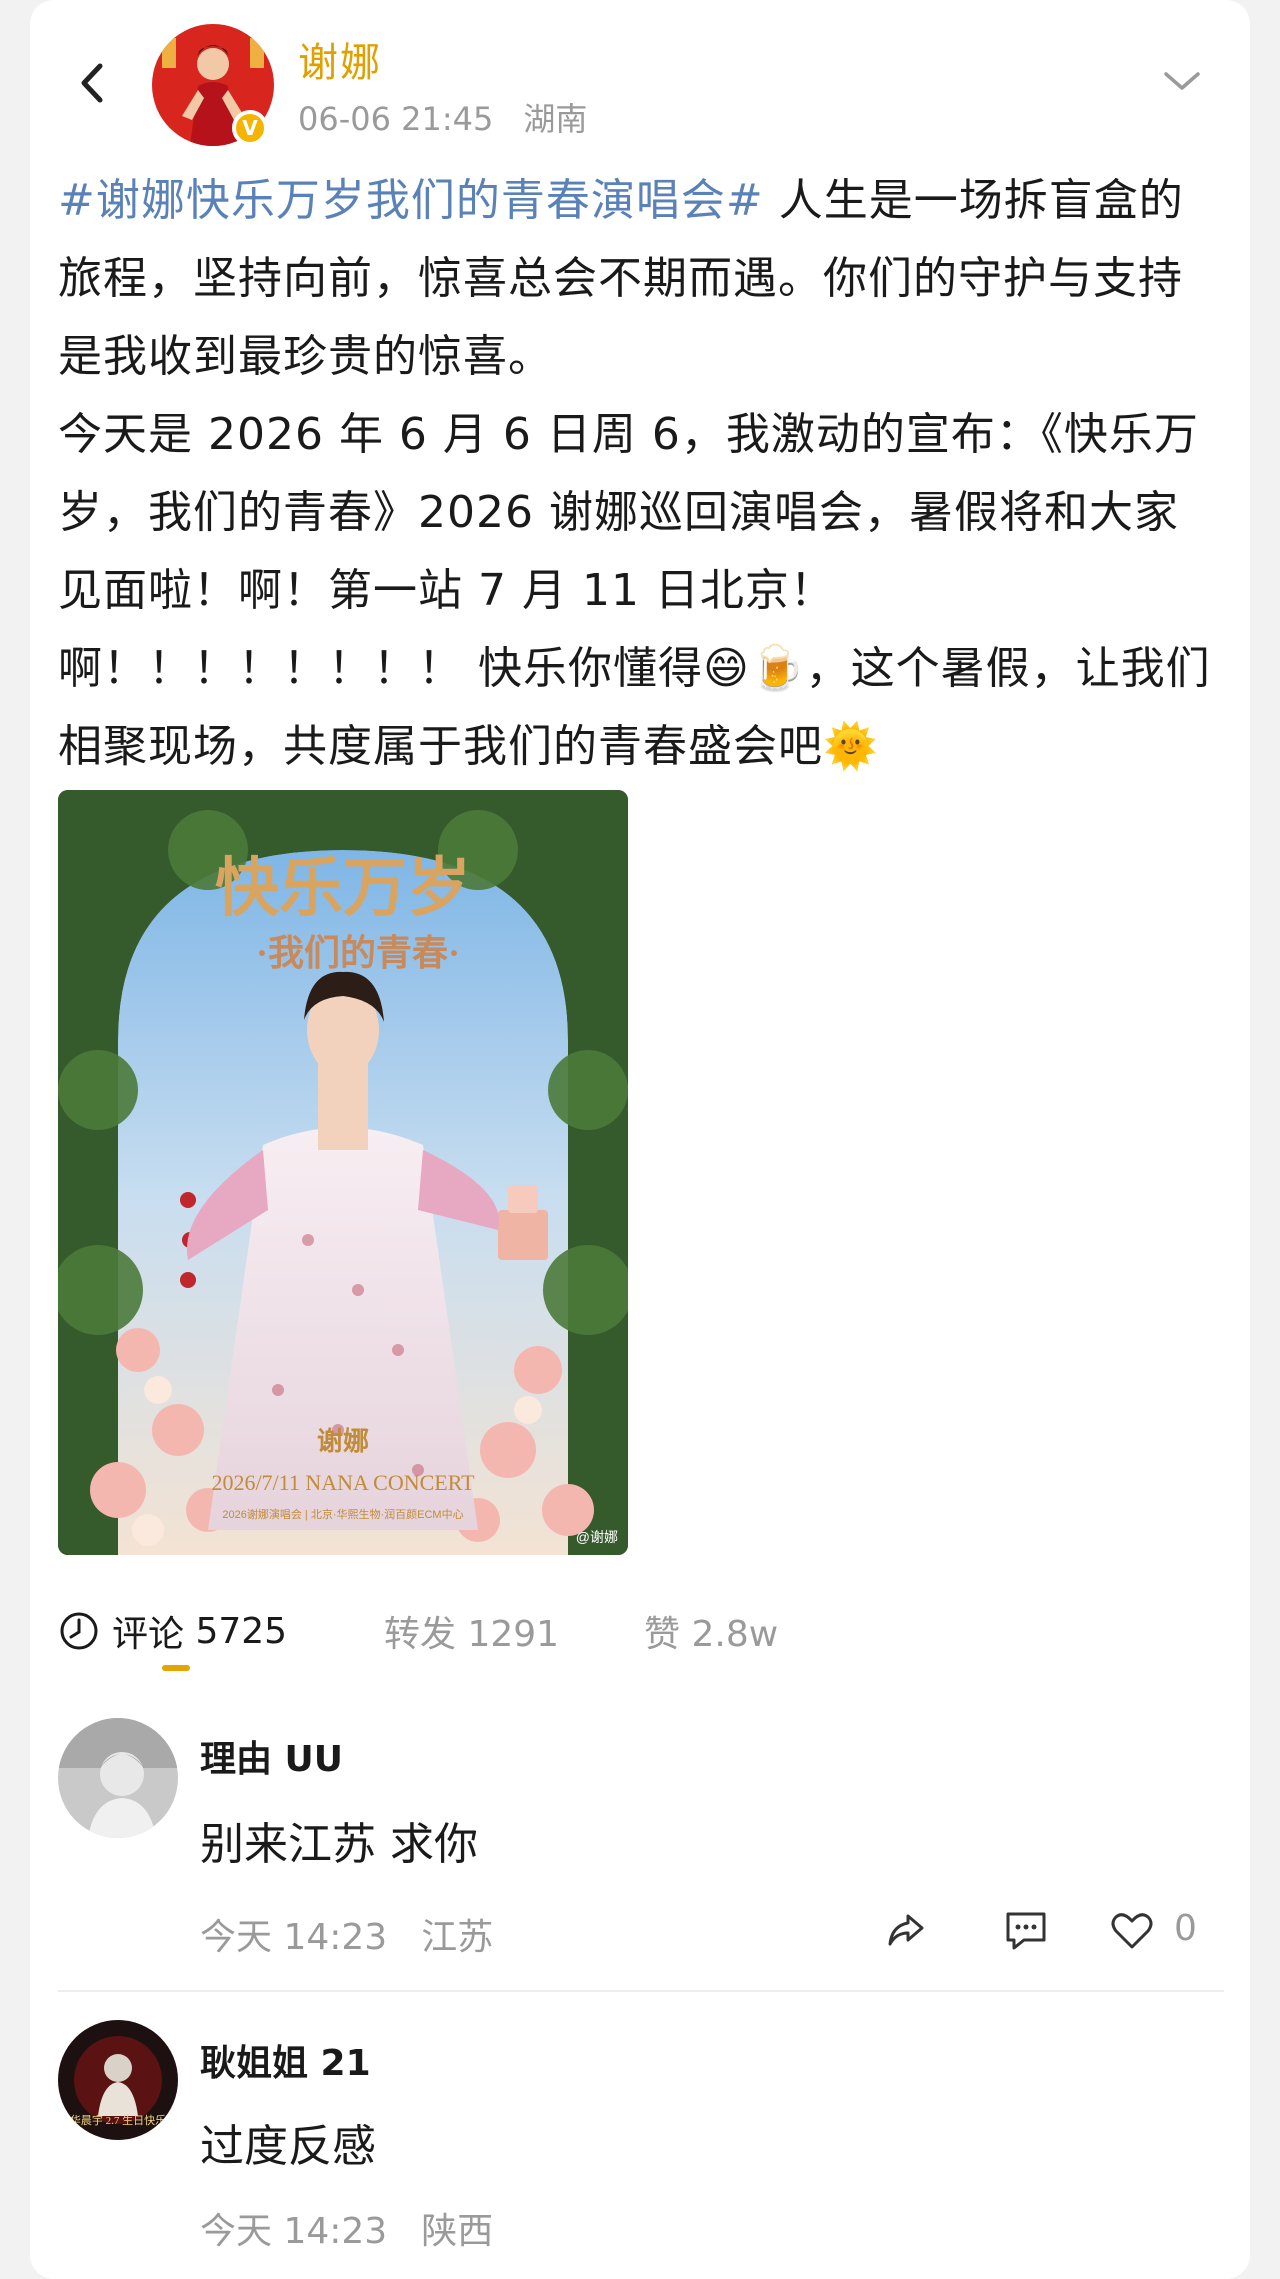 Image resolution: width=1280 pixels, height=2279 pixels. What do you see at coordinates (457, 2231) in the screenshot?
I see `comment-location: 陕西` at bounding box center [457, 2231].